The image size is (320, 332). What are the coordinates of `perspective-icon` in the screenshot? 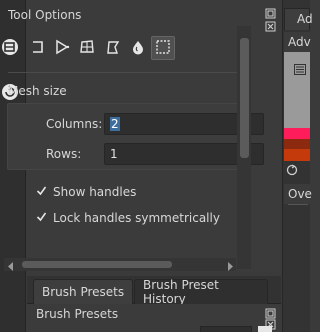 It's located at (62, 48).